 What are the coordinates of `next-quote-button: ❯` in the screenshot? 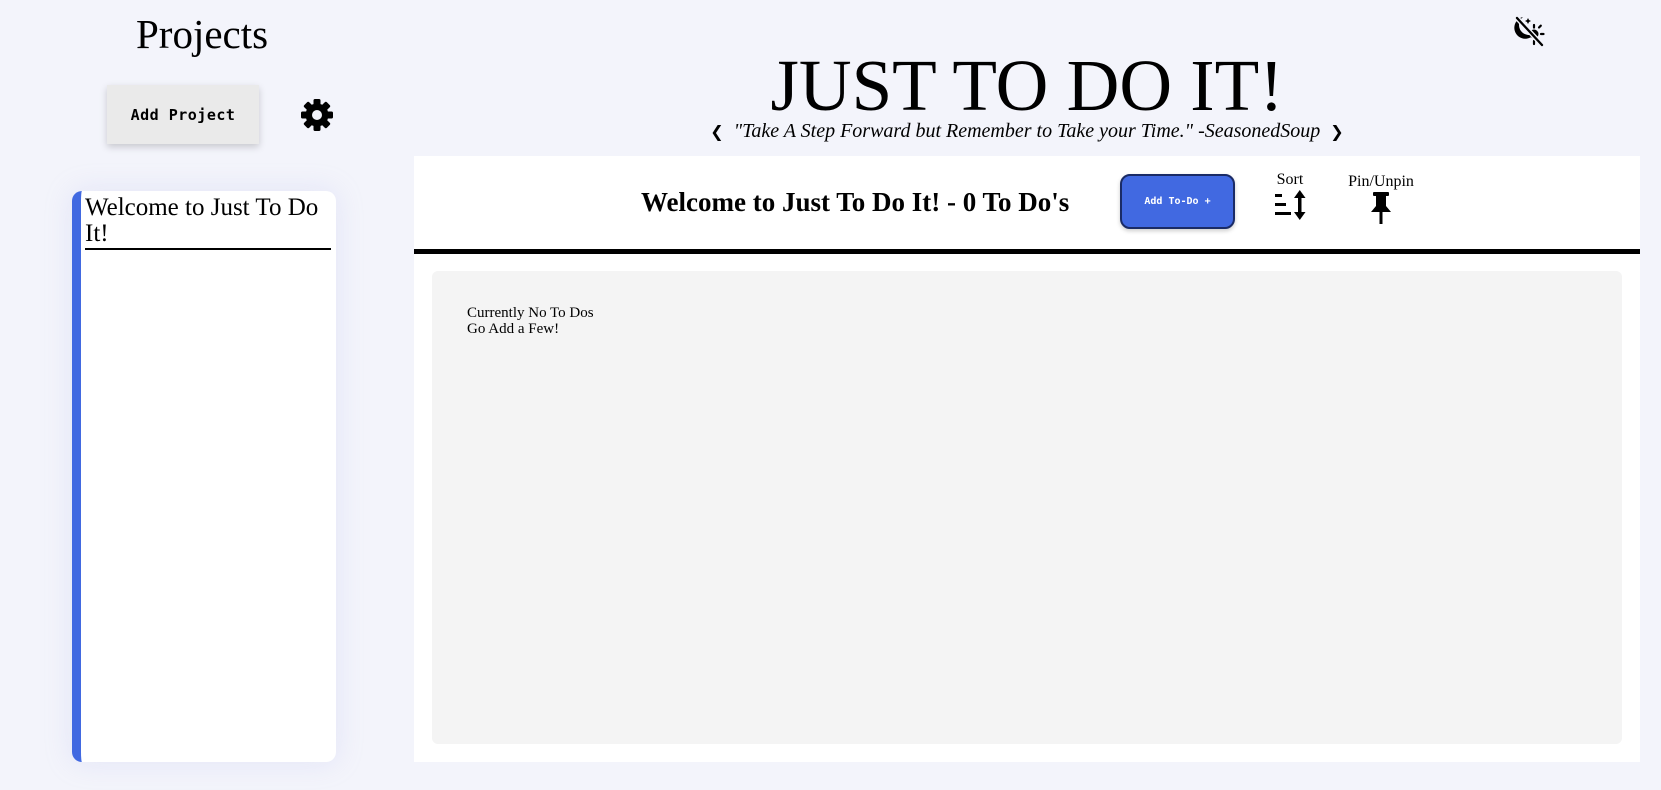 It's located at (1336, 131).